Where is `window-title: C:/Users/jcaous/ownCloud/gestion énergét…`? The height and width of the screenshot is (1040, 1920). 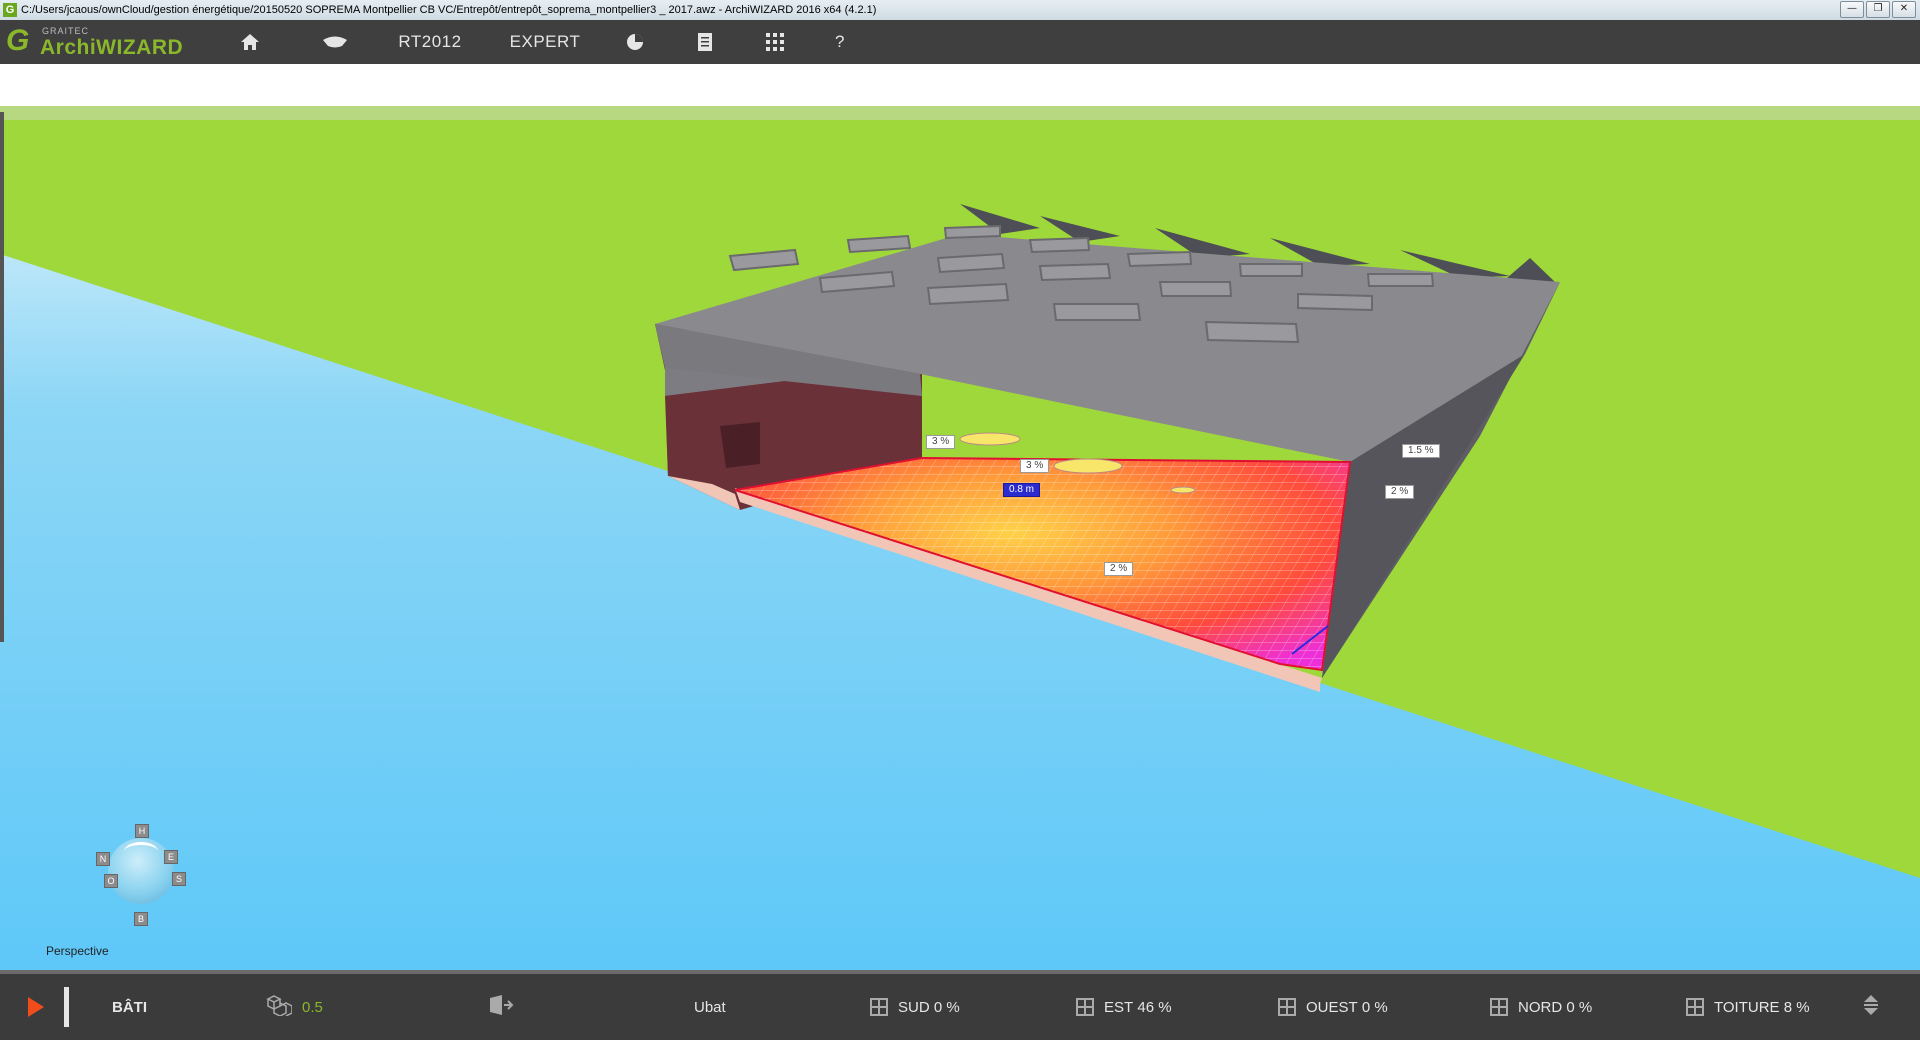
window-title: C:/Users/jcaous/ownCloud/gestion énergét… is located at coordinates (449, 10).